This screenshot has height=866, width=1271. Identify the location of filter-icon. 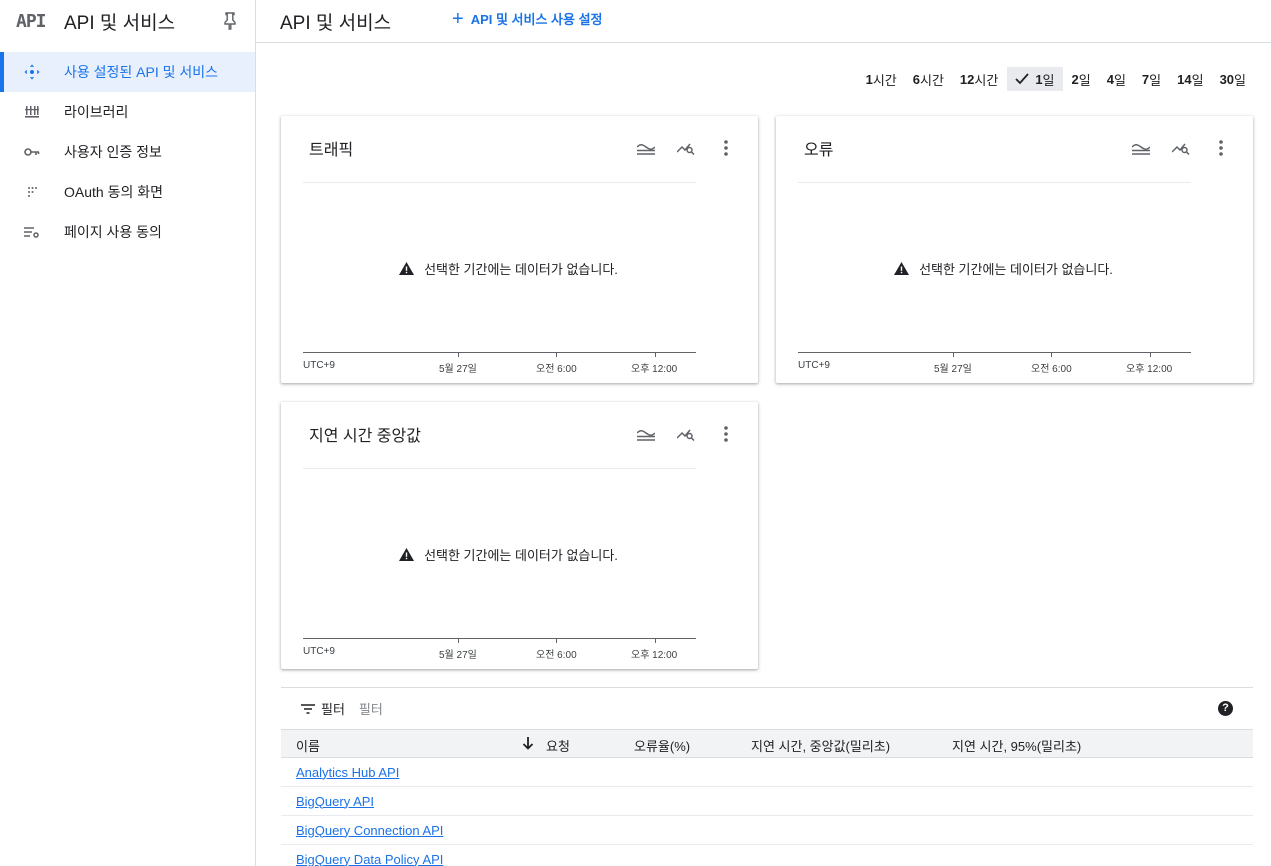
(308, 708).